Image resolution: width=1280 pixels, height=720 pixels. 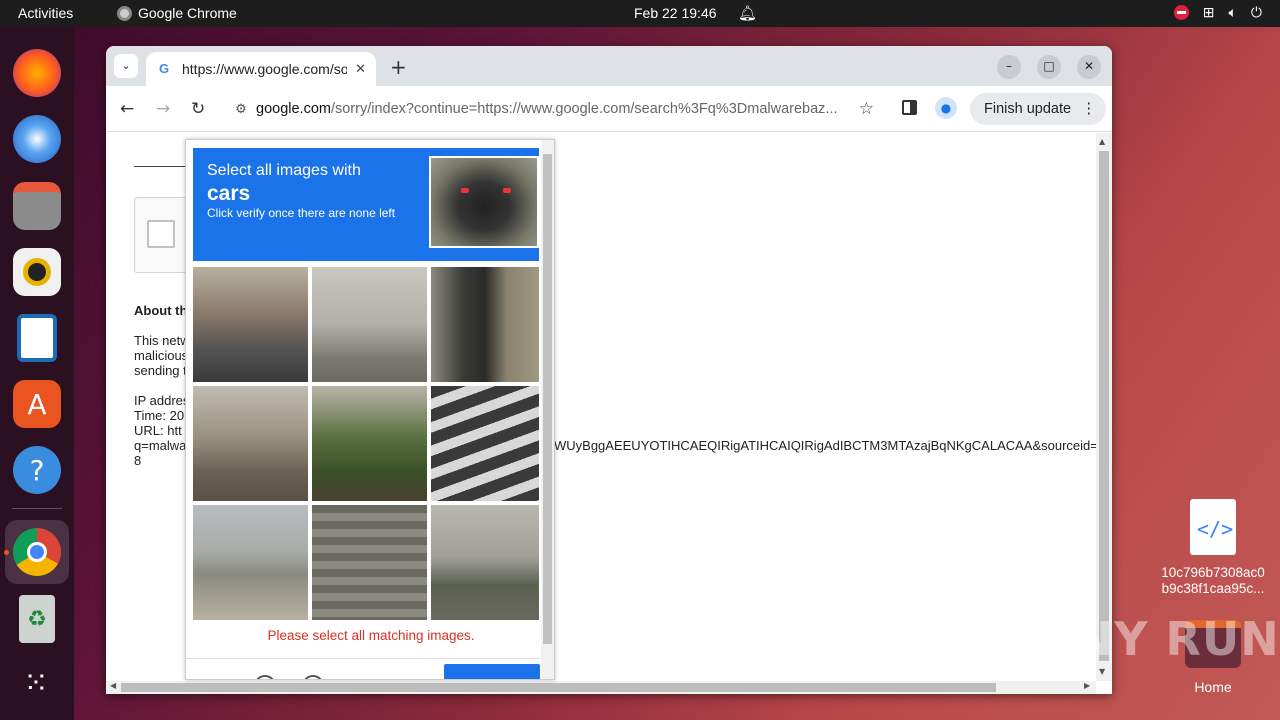 I want to click on volume-icon: 🔈︎, so click(x=1232, y=12).